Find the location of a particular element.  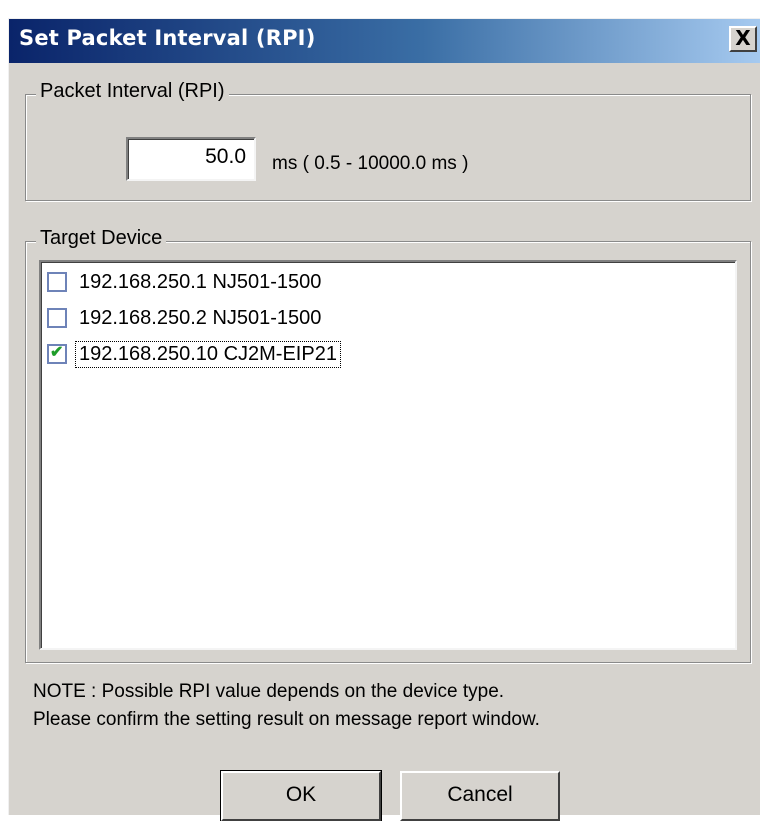

list-item: 192.168.250.2 NJ501-1500 is located at coordinates (186, 318).